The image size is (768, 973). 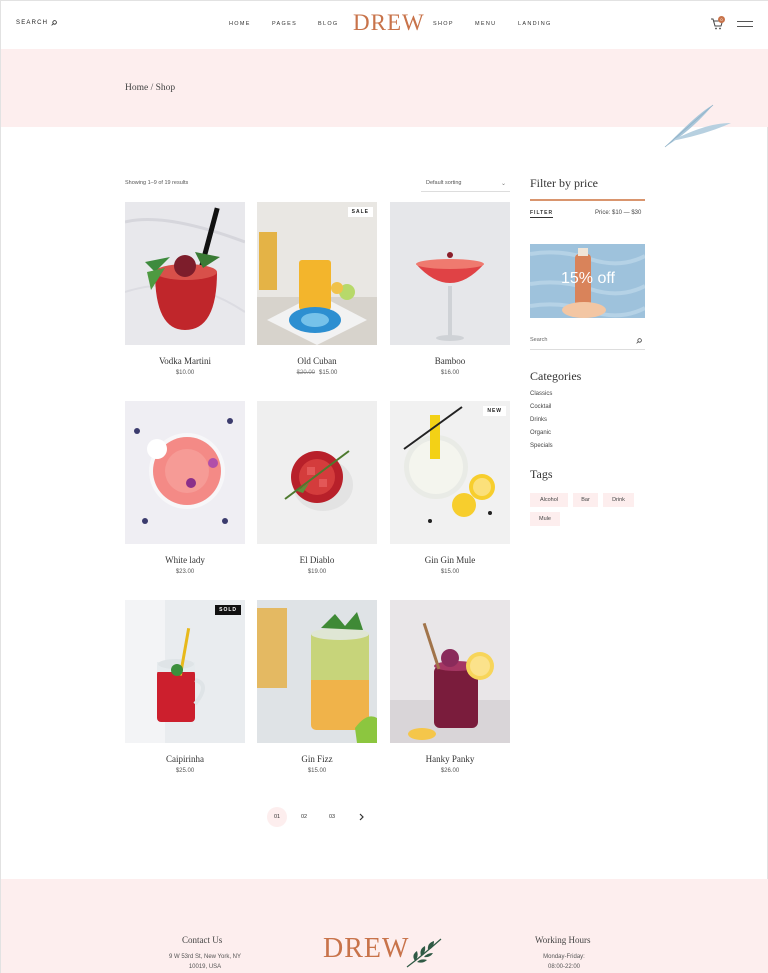 What do you see at coordinates (317, 361) in the screenshot?
I see `product-name: Old Cuban` at bounding box center [317, 361].